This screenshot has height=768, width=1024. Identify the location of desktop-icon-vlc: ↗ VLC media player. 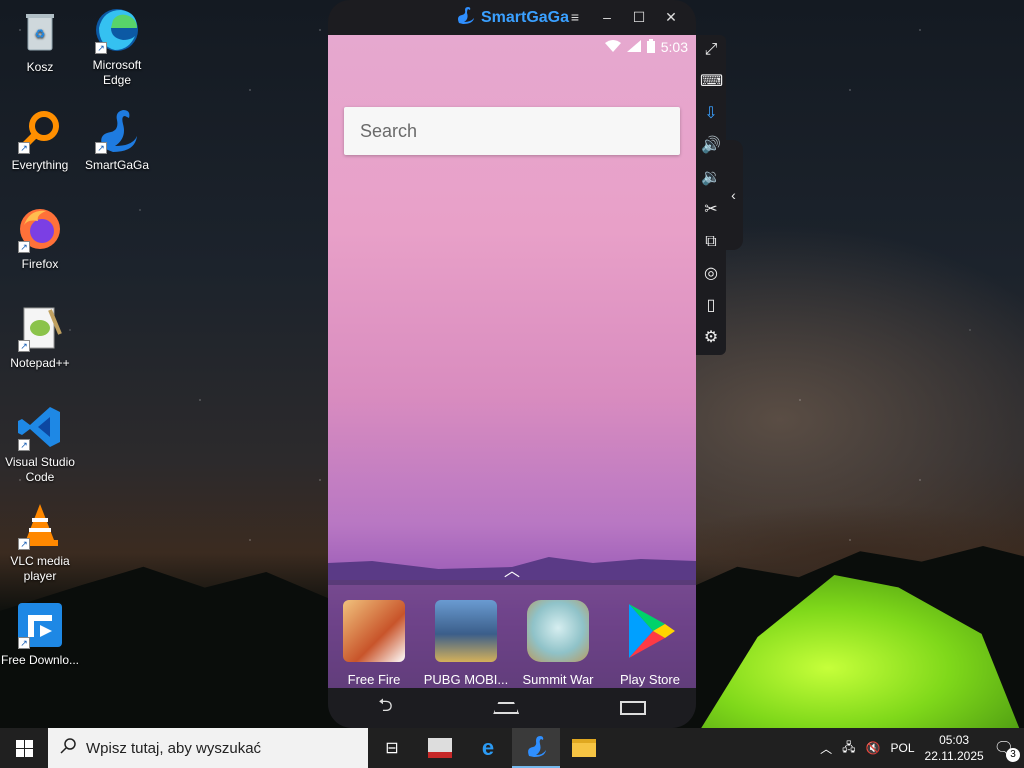
(40, 543).